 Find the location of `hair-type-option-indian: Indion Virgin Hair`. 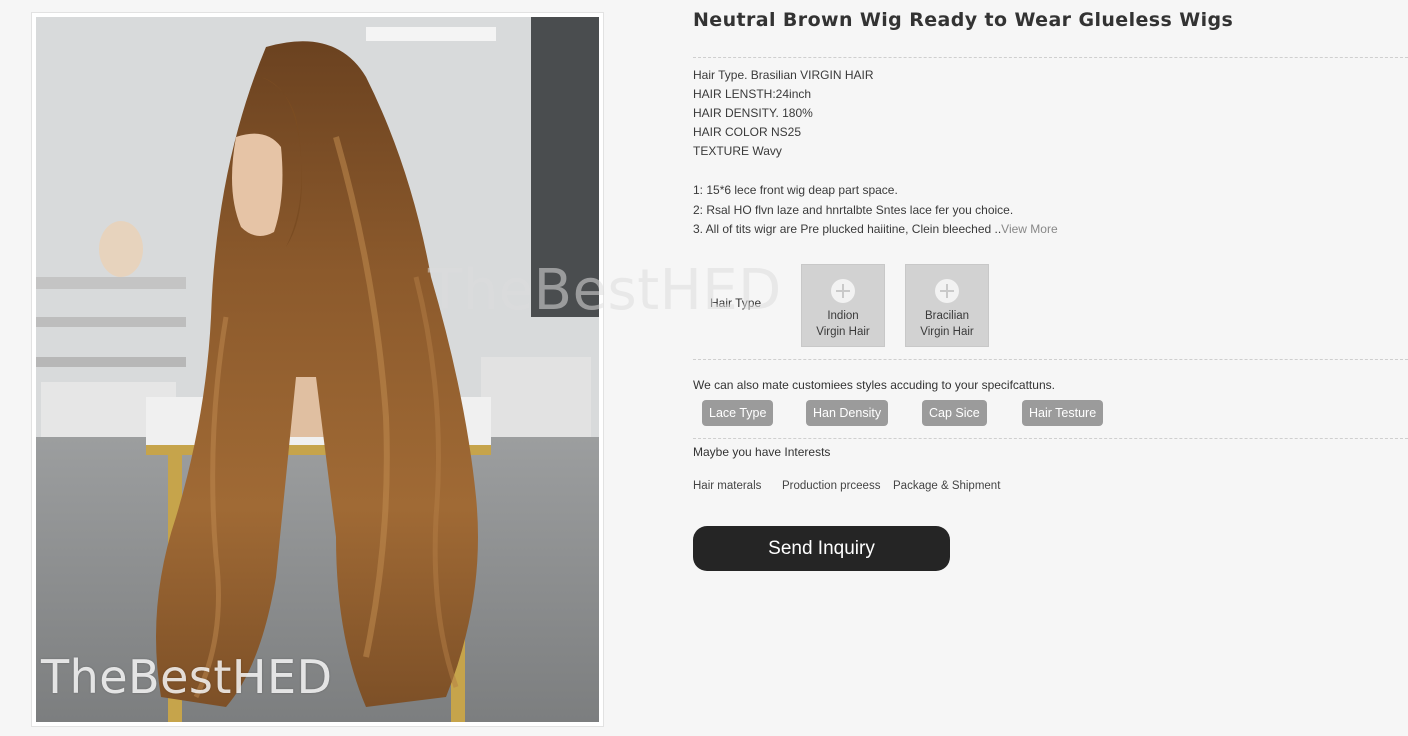

hair-type-option-indian: Indion Virgin Hair is located at coordinates (843, 305).